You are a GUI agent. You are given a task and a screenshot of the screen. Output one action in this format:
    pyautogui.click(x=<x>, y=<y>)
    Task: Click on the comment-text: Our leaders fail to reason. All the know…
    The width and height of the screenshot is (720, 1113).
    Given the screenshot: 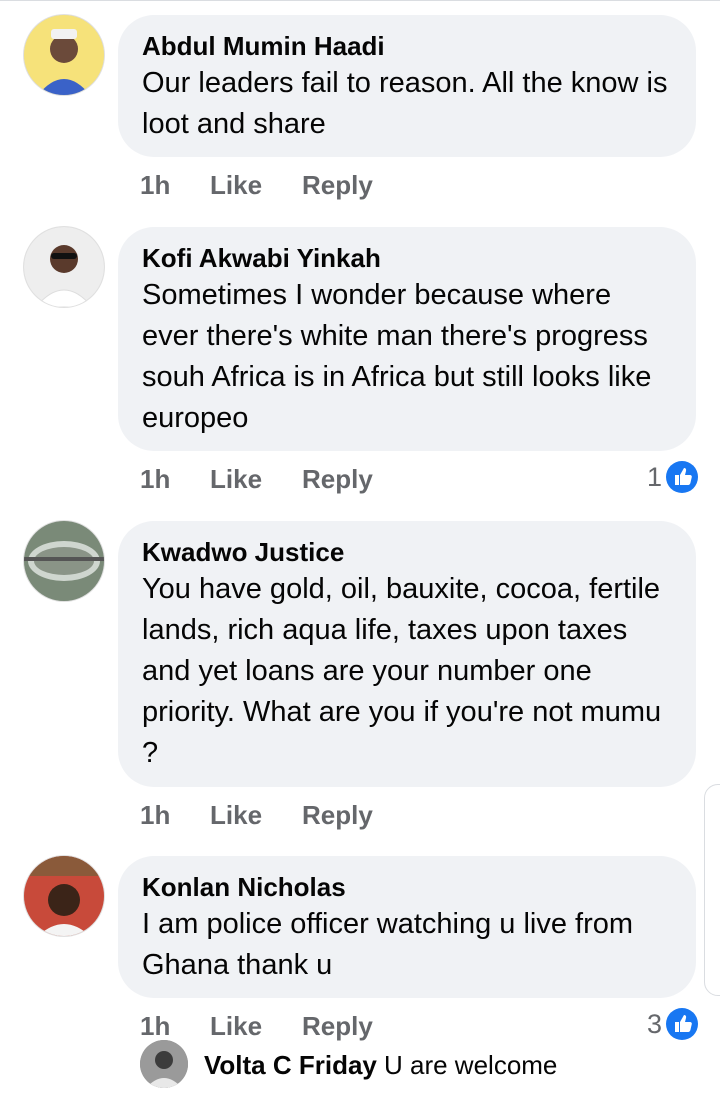 What is the action you would take?
    pyautogui.click(x=405, y=103)
    